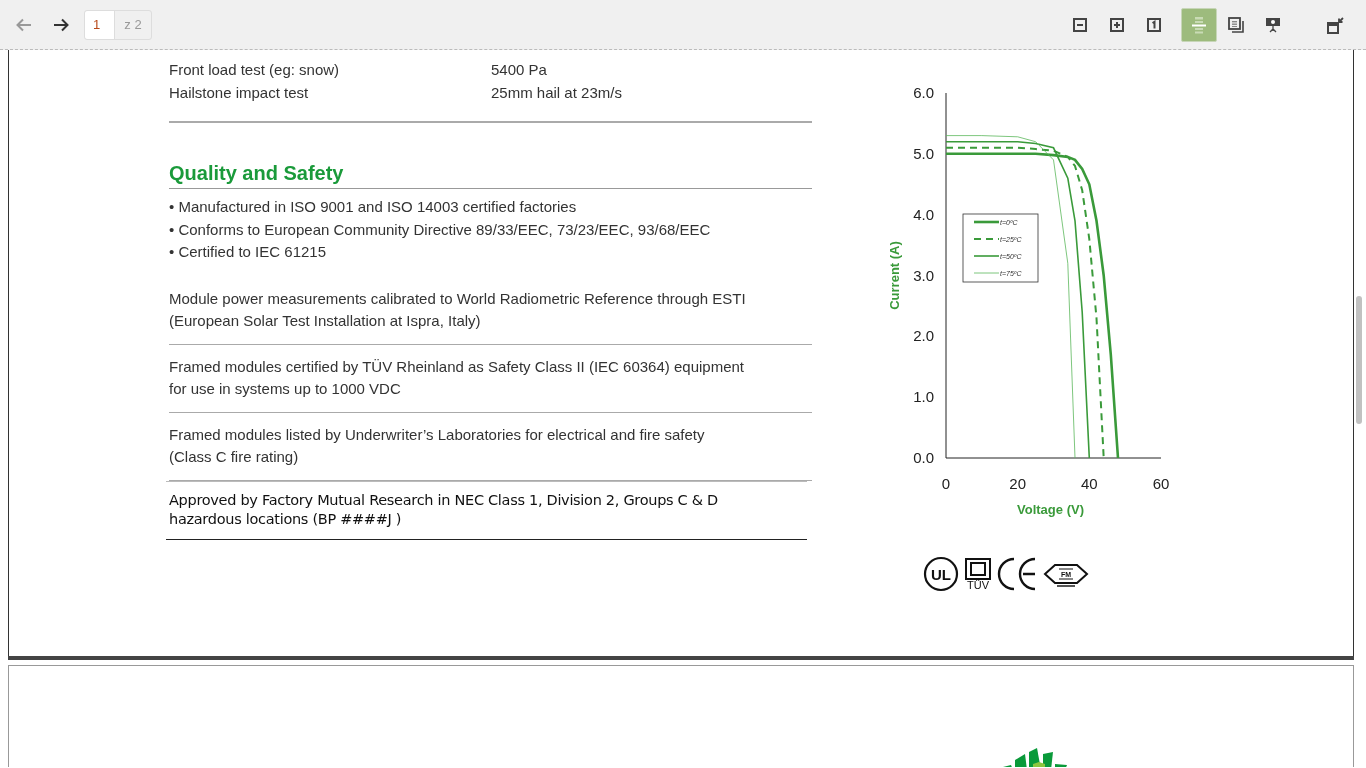 Image resolution: width=1366 pixels, height=768 pixels. What do you see at coordinates (373, 207) in the screenshot?
I see `list-item: • Manufactured in ISO 9001 and ISO 14003 certified factories` at bounding box center [373, 207].